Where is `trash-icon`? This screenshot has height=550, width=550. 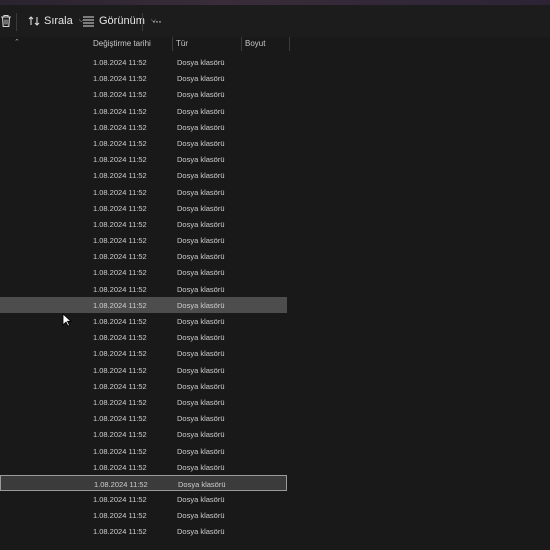 trash-icon is located at coordinates (6, 21).